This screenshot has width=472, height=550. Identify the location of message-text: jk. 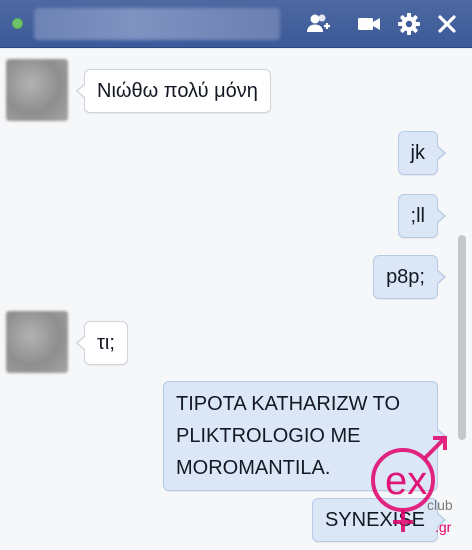
(417, 153).